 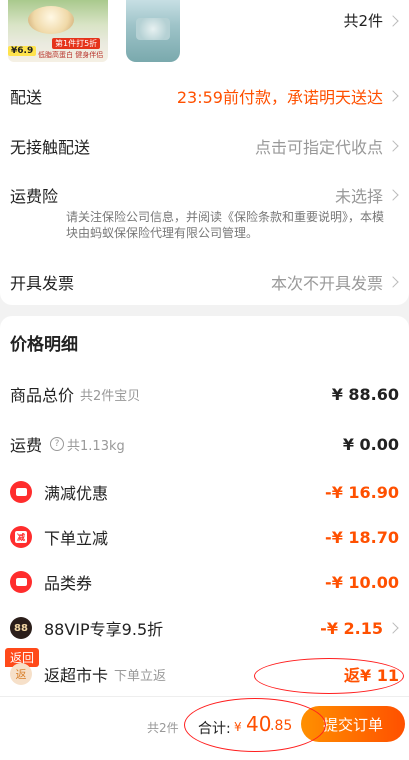 I want to click on contactless-delivery-row: 无接触配送 点击可指定代收点, so click(x=204, y=146).